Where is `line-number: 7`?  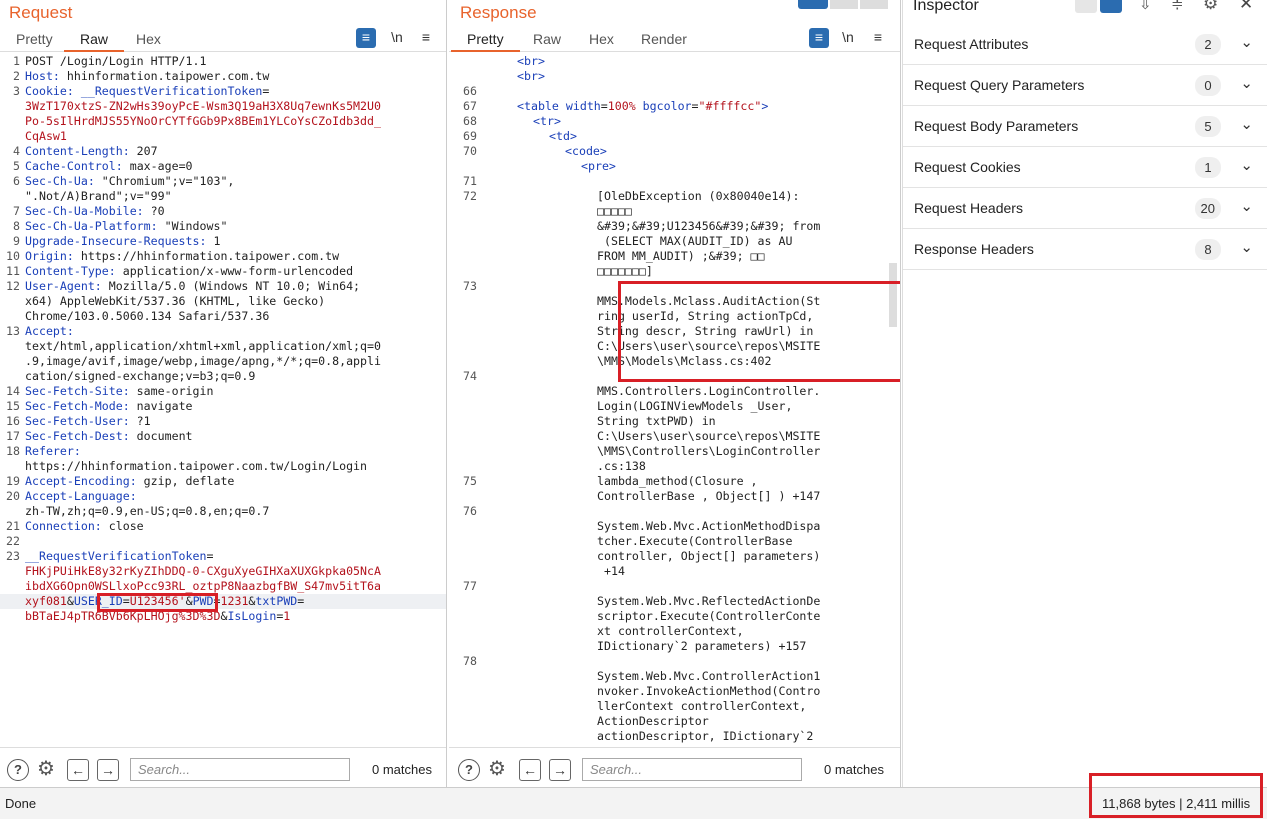 line-number: 7 is located at coordinates (16, 211).